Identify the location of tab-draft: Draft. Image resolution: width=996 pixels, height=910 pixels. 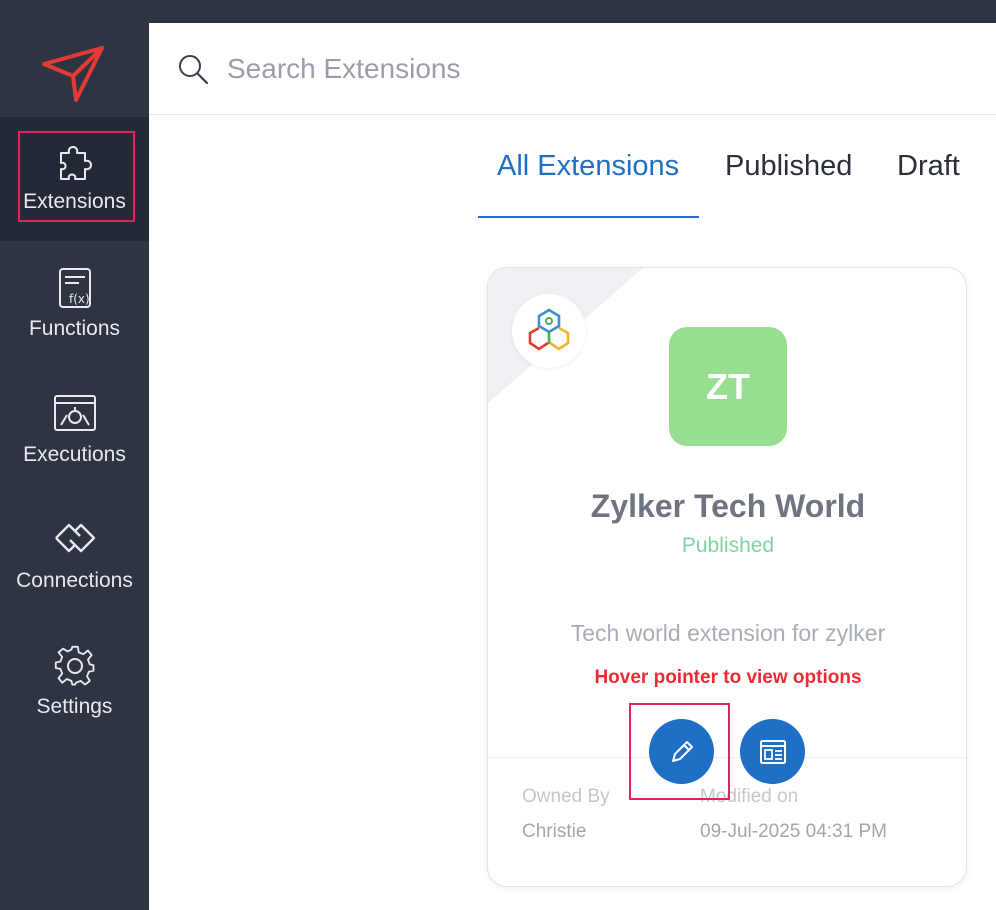
(928, 166).